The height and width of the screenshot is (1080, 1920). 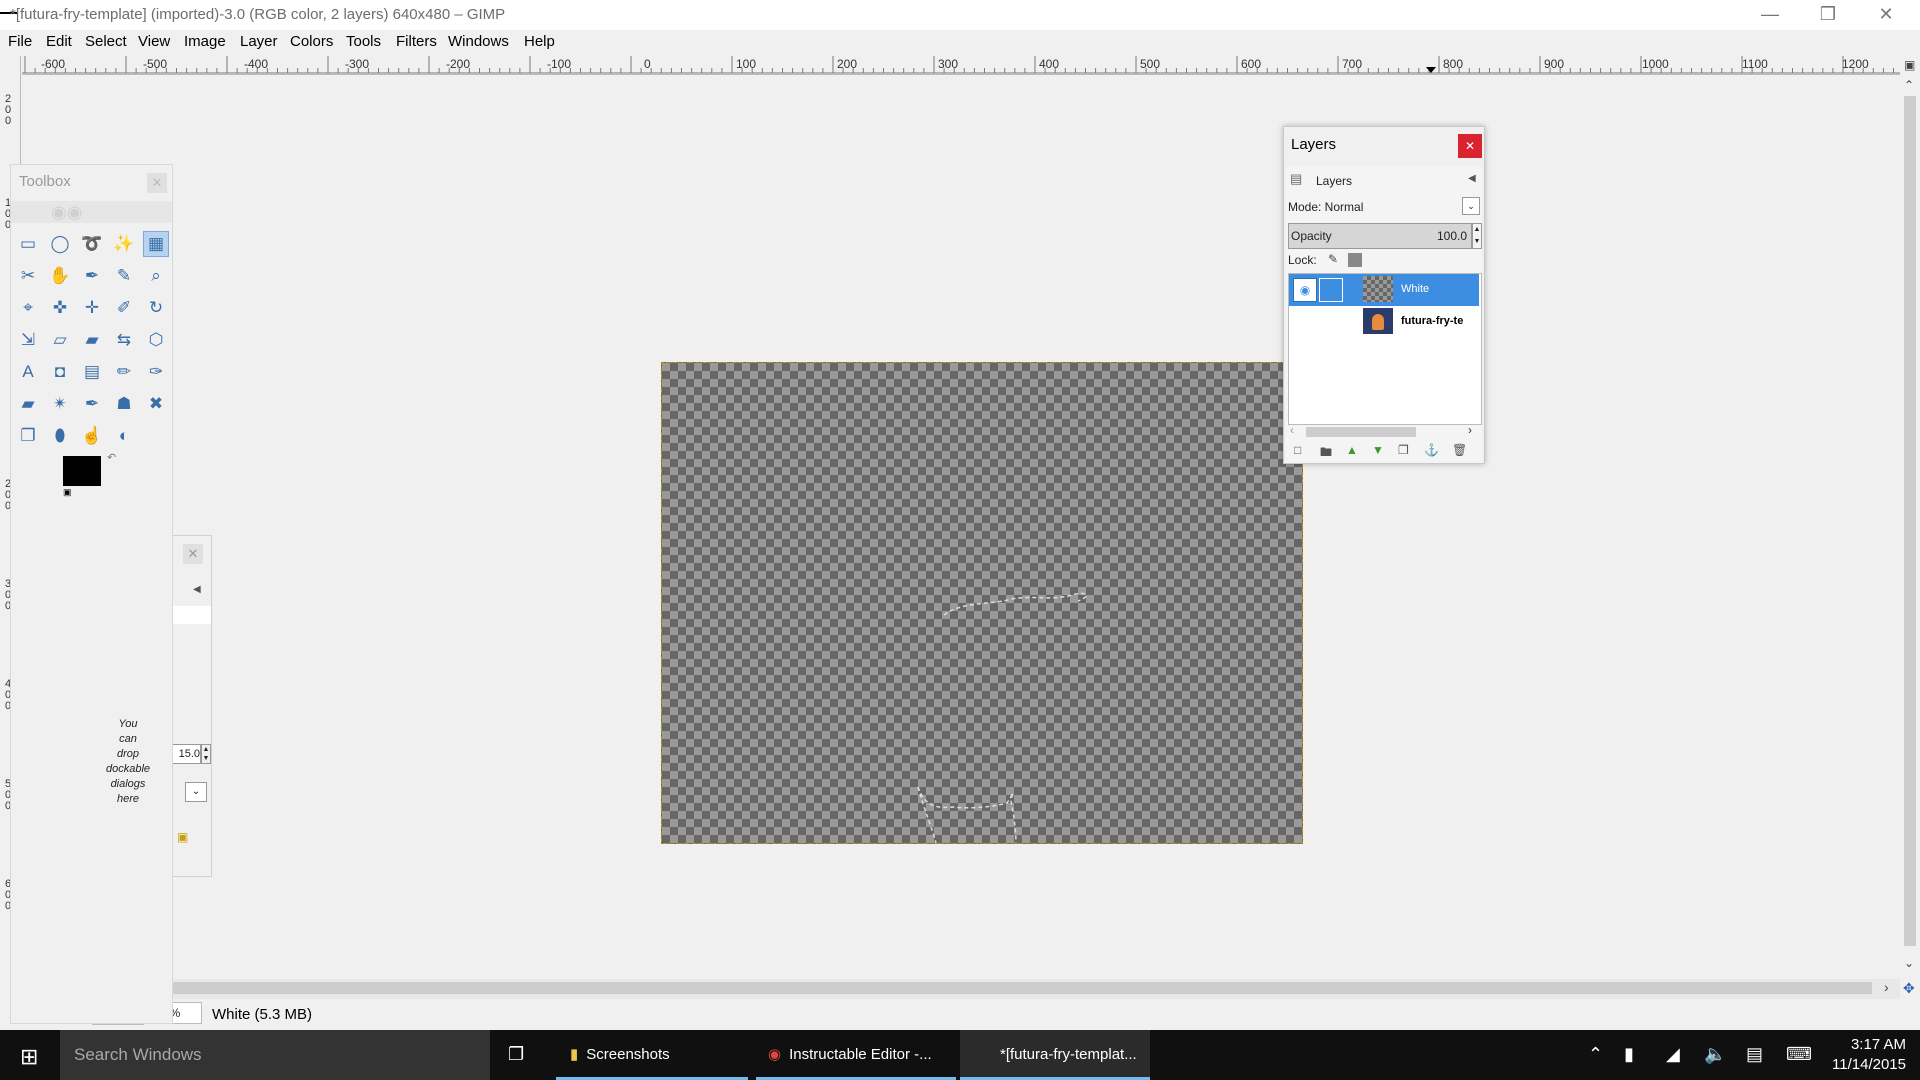 What do you see at coordinates (59, 41) in the screenshot?
I see `menu-edit: Edit` at bounding box center [59, 41].